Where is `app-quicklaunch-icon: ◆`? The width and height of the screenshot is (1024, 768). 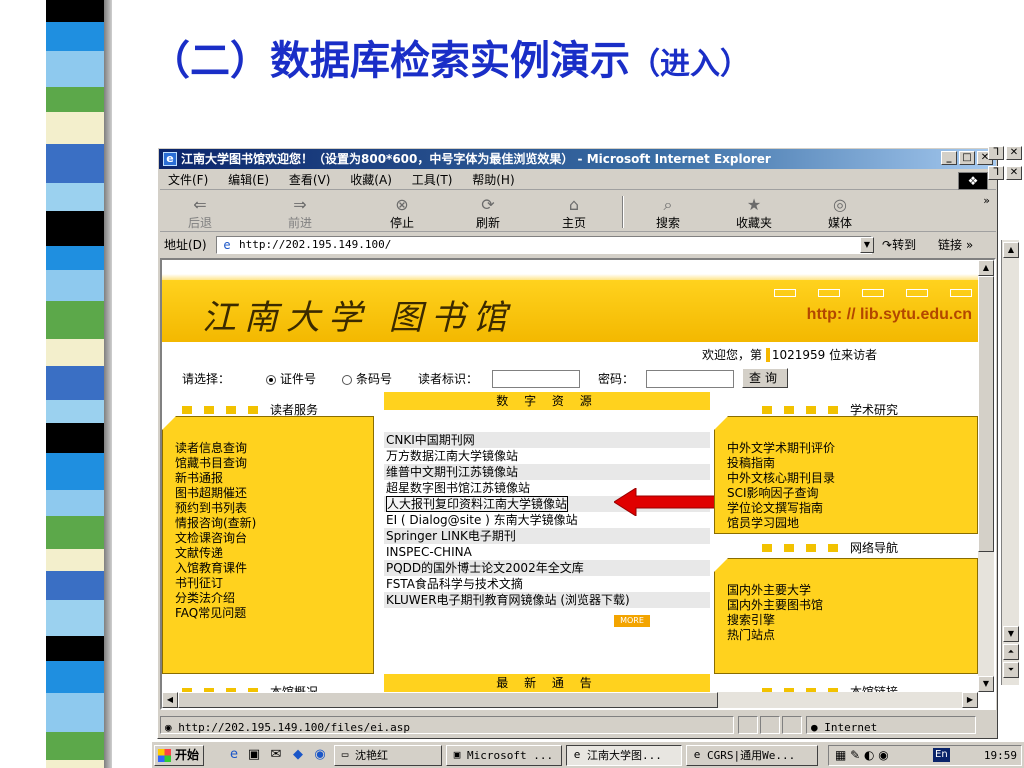 app-quicklaunch-icon: ◆ is located at coordinates (298, 755).